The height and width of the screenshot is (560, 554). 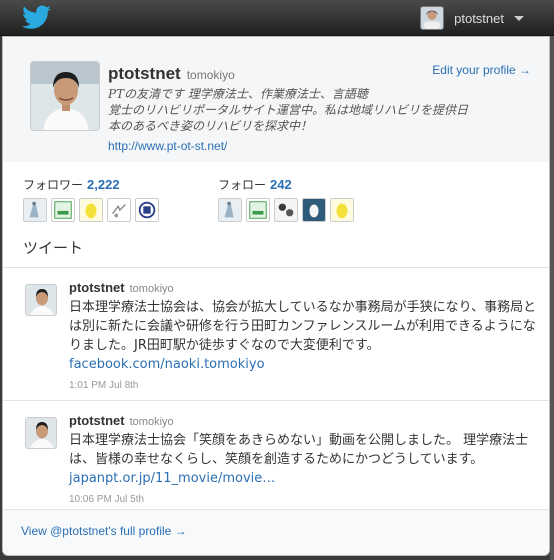 I want to click on followers-block: フォロワー 2,222, so click(x=91, y=198).